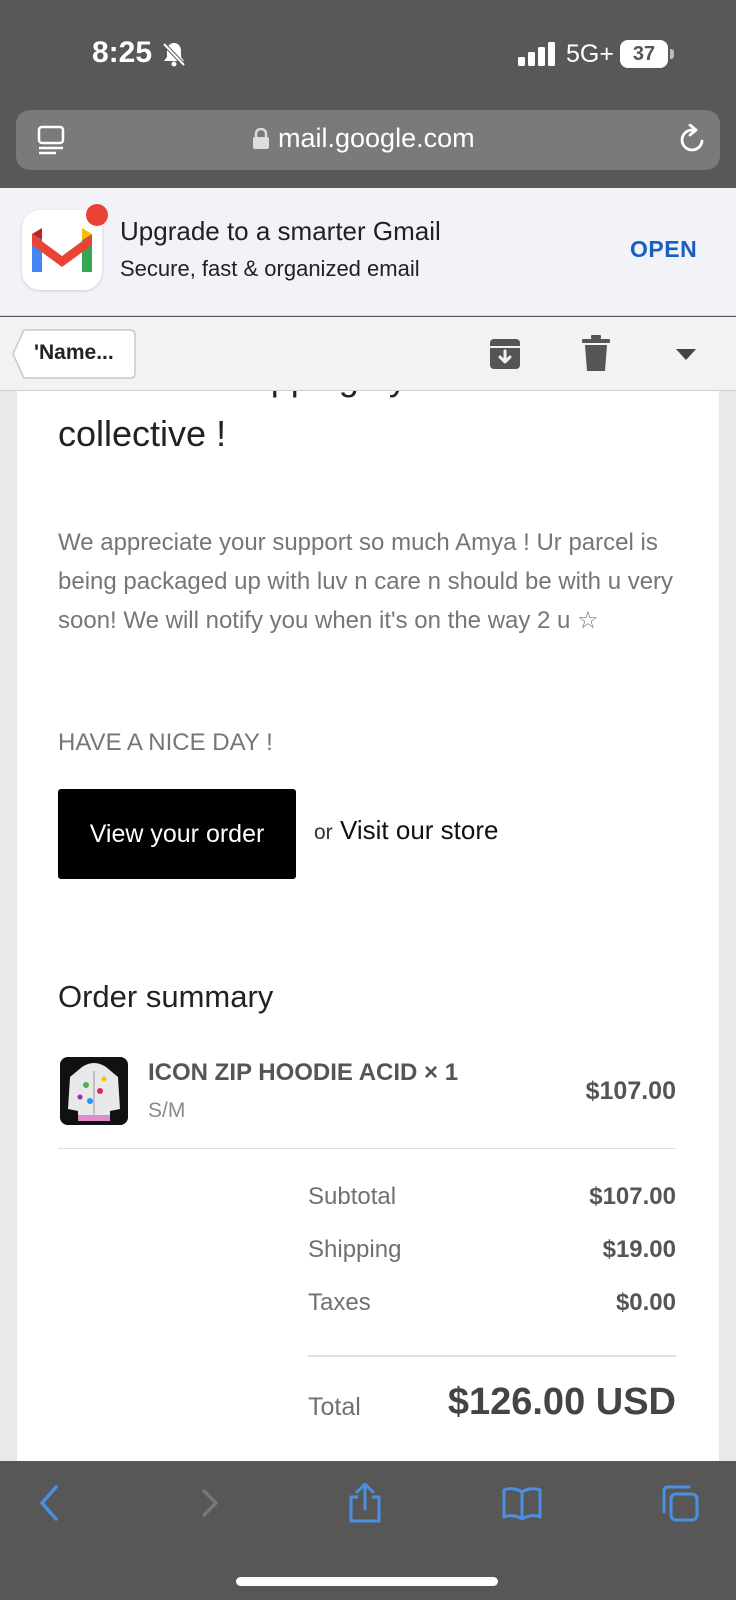  I want to click on product-thumbnail, so click(94, 1091).